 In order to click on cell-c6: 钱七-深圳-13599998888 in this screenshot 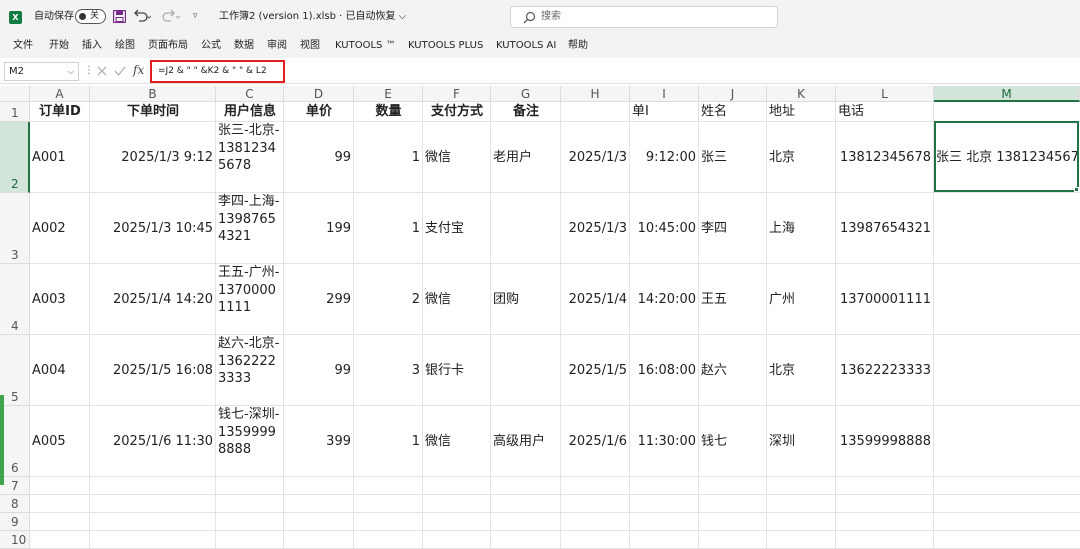, I will do `click(250, 441)`.